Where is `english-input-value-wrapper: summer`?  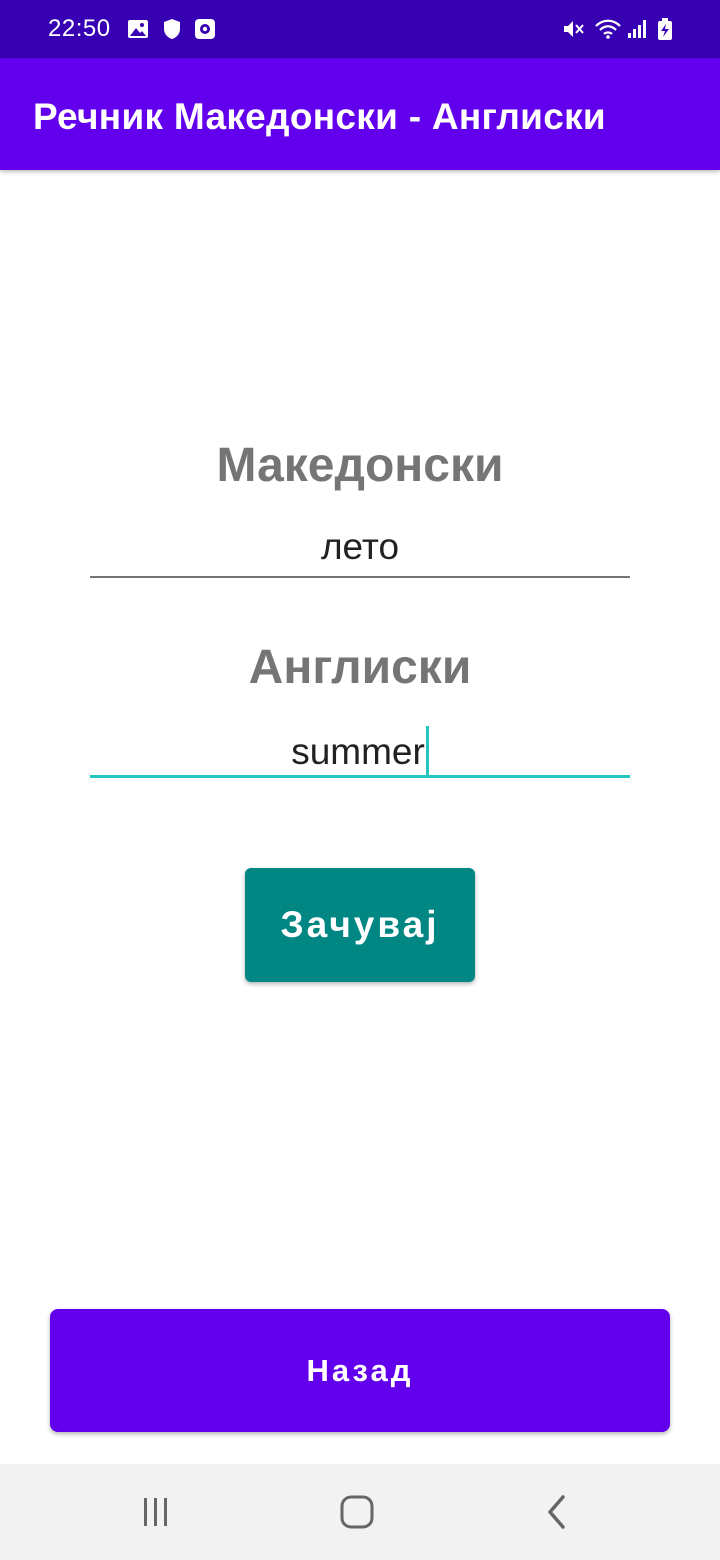 english-input-value-wrapper: summer is located at coordinates (360, 751).